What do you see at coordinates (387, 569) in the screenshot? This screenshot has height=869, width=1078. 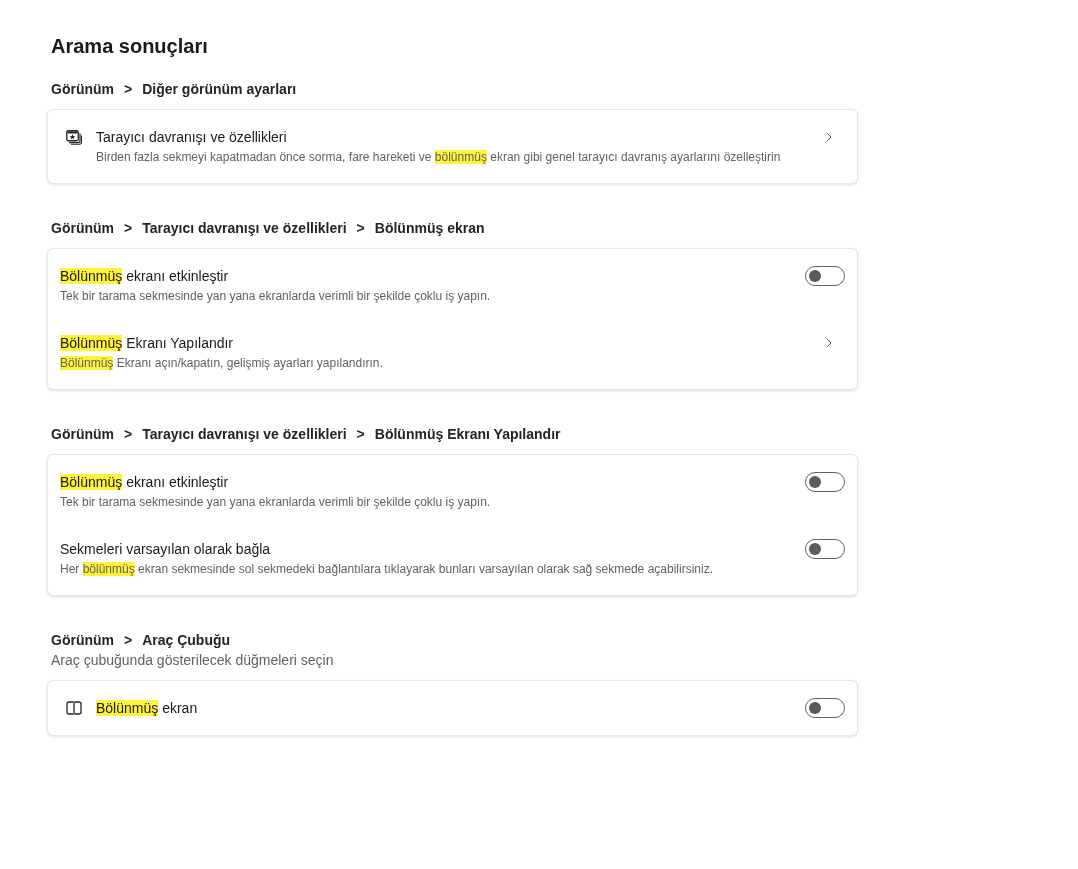 I see `setting-description: Her bölünmüş ekran sekmesinde sol sekmedeki bağlantılara tıklayarak bunları varsayılan olarak sağ sekmede açabilirsiniz.` at bounding box center [387, 569].